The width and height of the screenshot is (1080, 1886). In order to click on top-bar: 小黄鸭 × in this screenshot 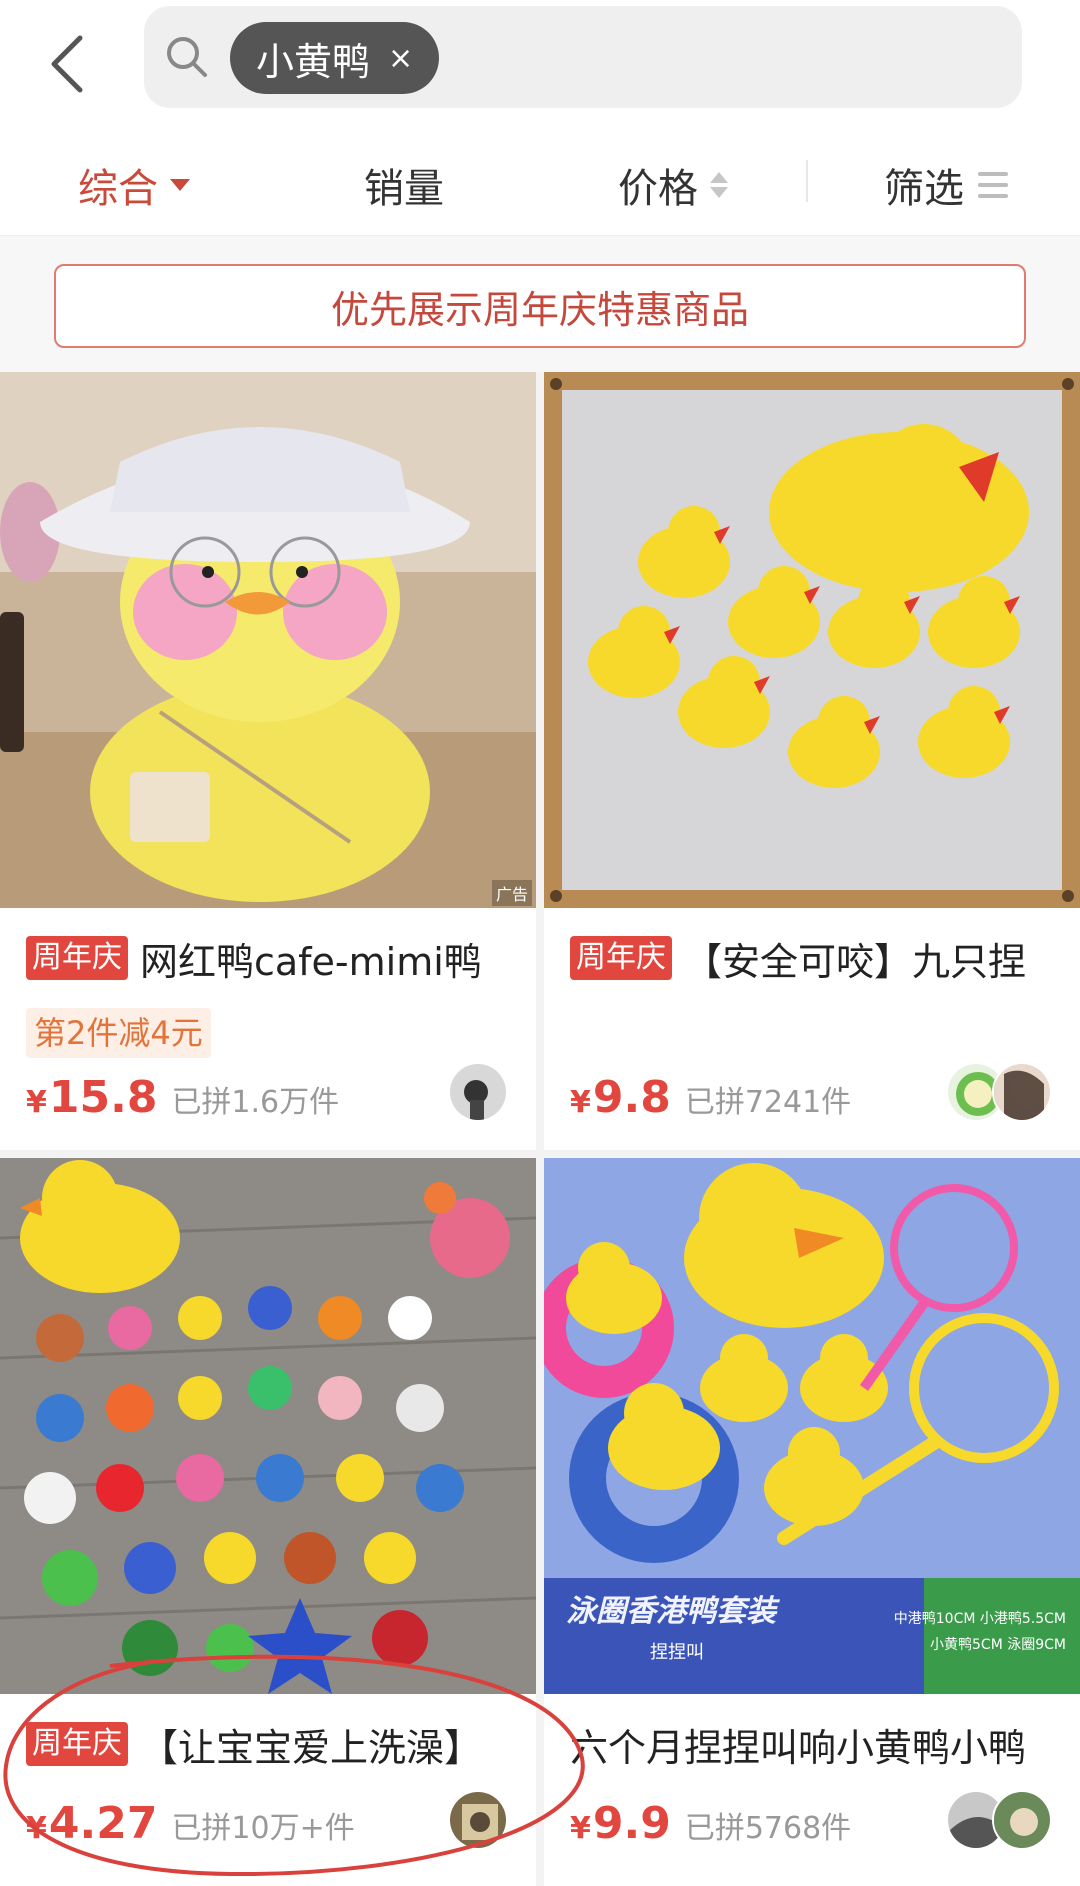, I will do `click(540, 64)`.